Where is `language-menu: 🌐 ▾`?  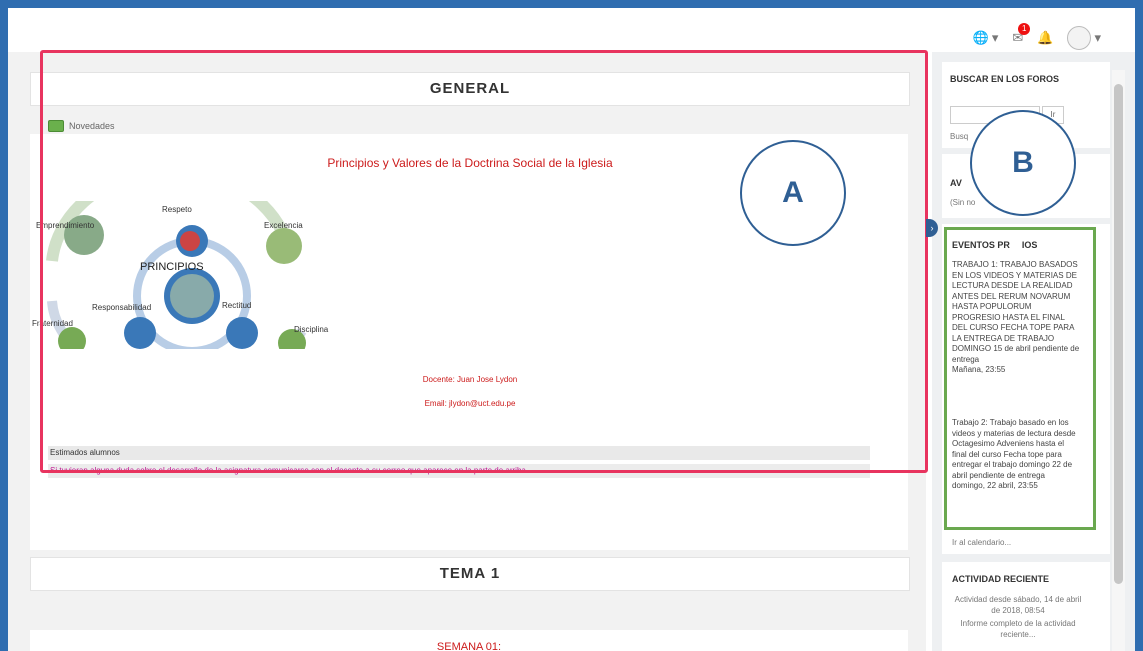 language-menu: 🌐 ▾ is located at coordinates (986, 38).